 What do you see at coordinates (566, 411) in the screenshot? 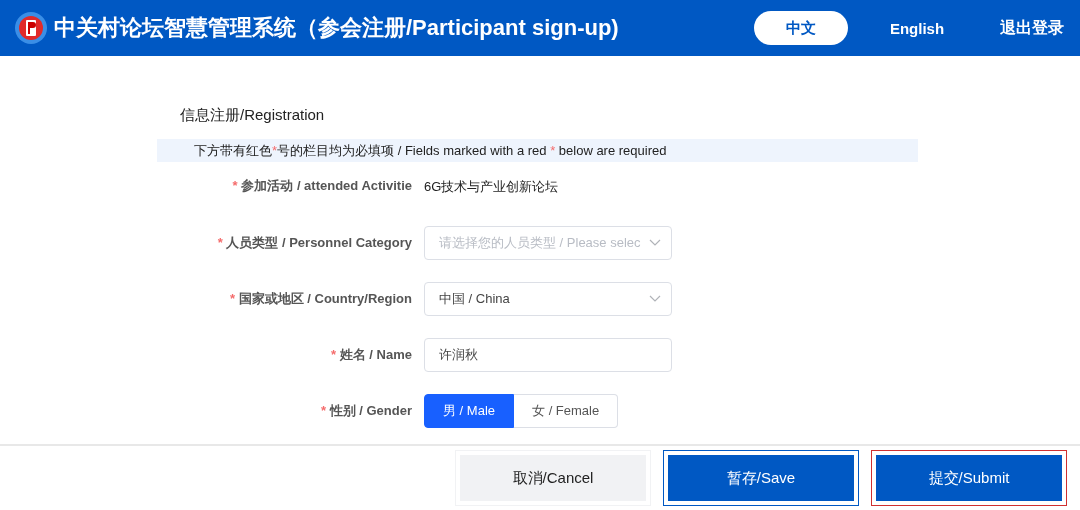
I see `gender-option: 女 / Female` at bounding box center [566, 411].